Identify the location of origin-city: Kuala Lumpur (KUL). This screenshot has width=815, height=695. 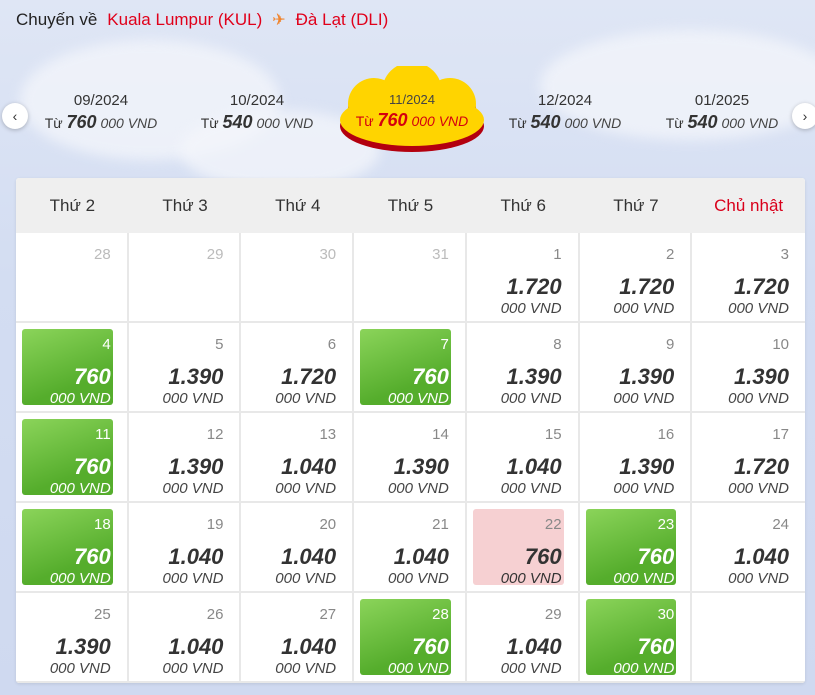
(185, 19).